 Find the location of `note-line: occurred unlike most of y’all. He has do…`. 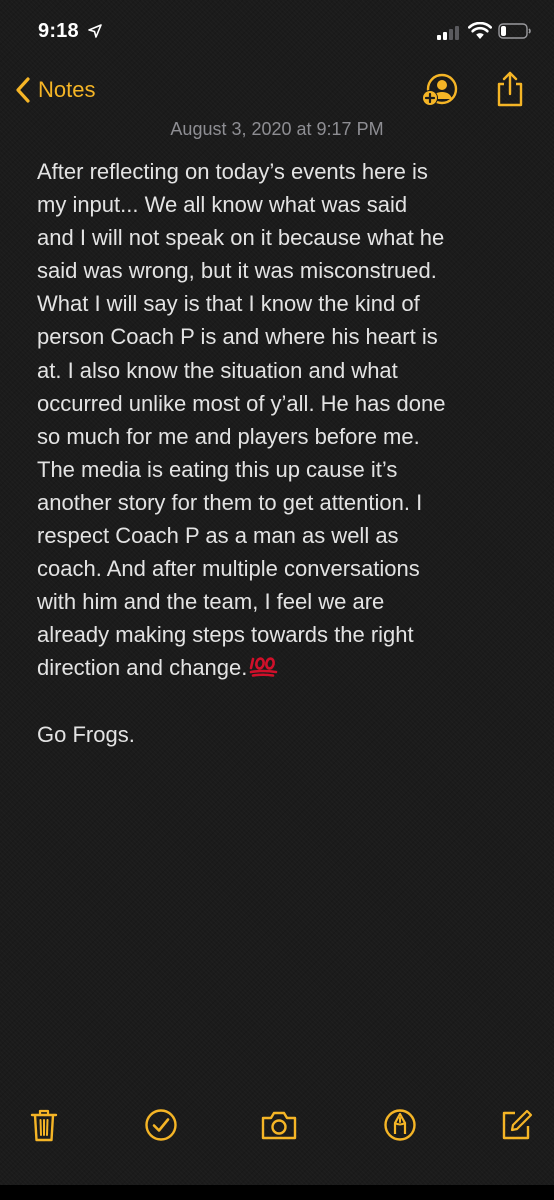

note-line: occurred unlike most of y’all. He has do… is located at coordinates (241, 403).